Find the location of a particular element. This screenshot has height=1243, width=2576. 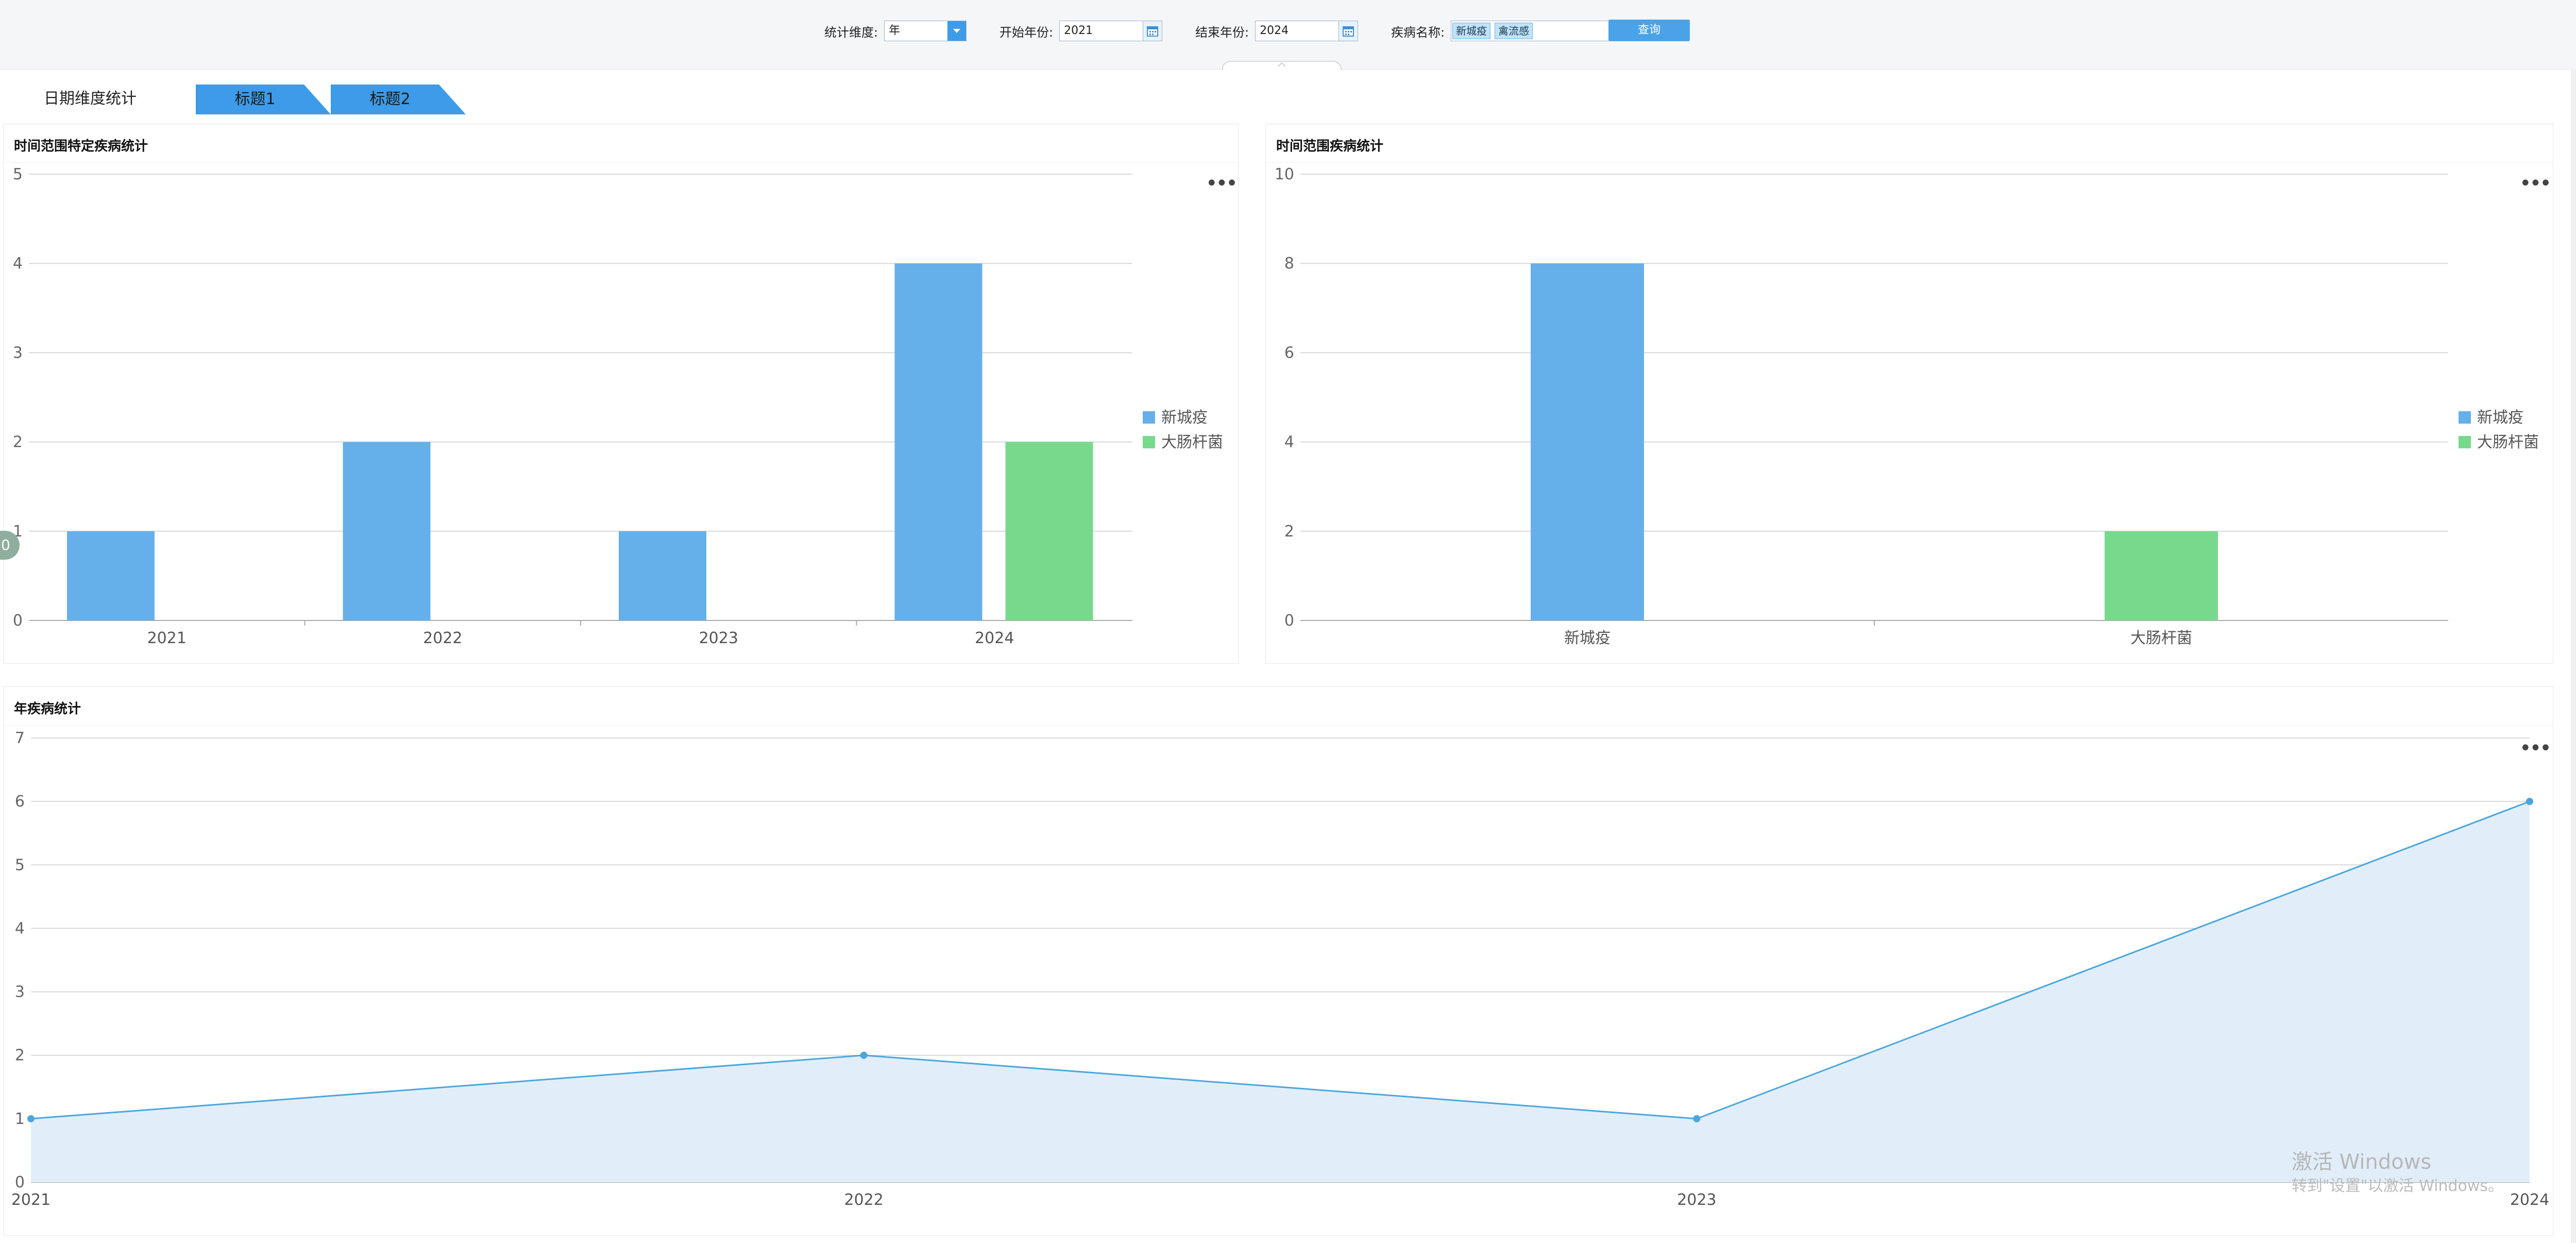

windows-watermark: 激活 Windows is located at coordinates (2362, 1162).